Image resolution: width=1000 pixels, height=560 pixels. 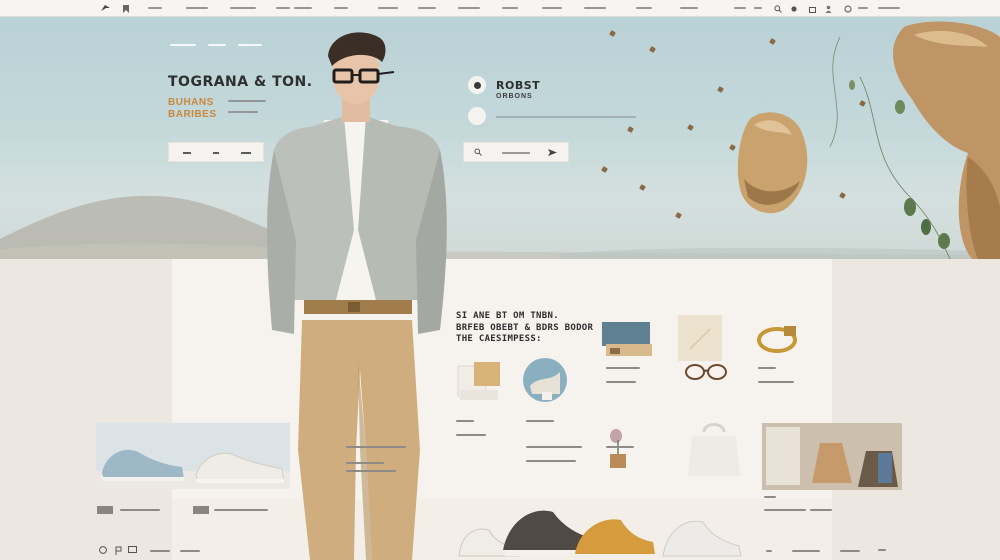 I want to click on send-icon, so click(x=552, y=152).